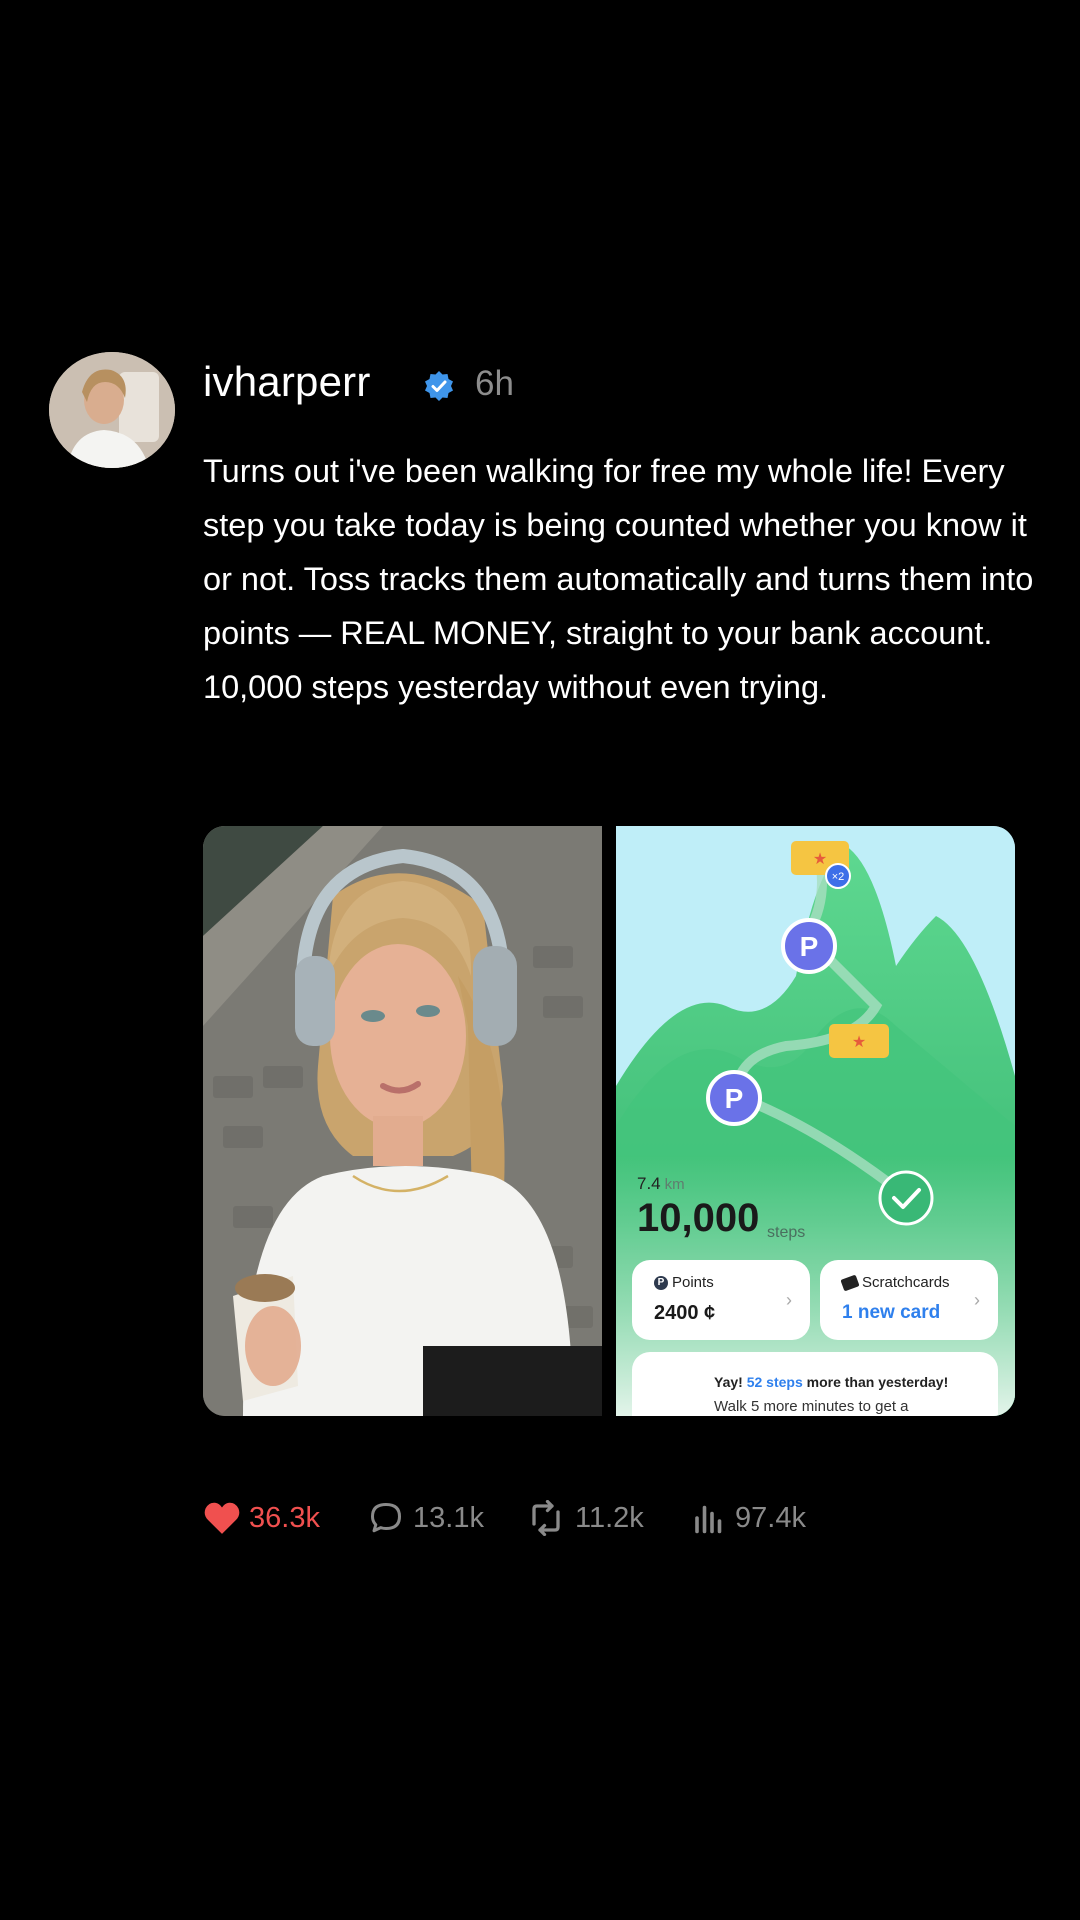  Describe the element at coordinates (698, 1218) in the screenshot. I see `steps-count: 10,000` at that location.